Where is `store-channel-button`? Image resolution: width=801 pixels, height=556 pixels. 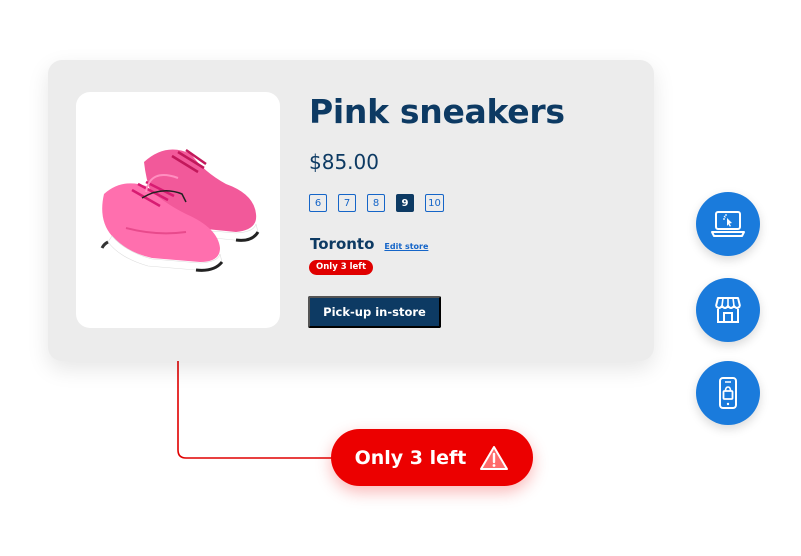
store-channel-button is located at coordinates (728, 310).